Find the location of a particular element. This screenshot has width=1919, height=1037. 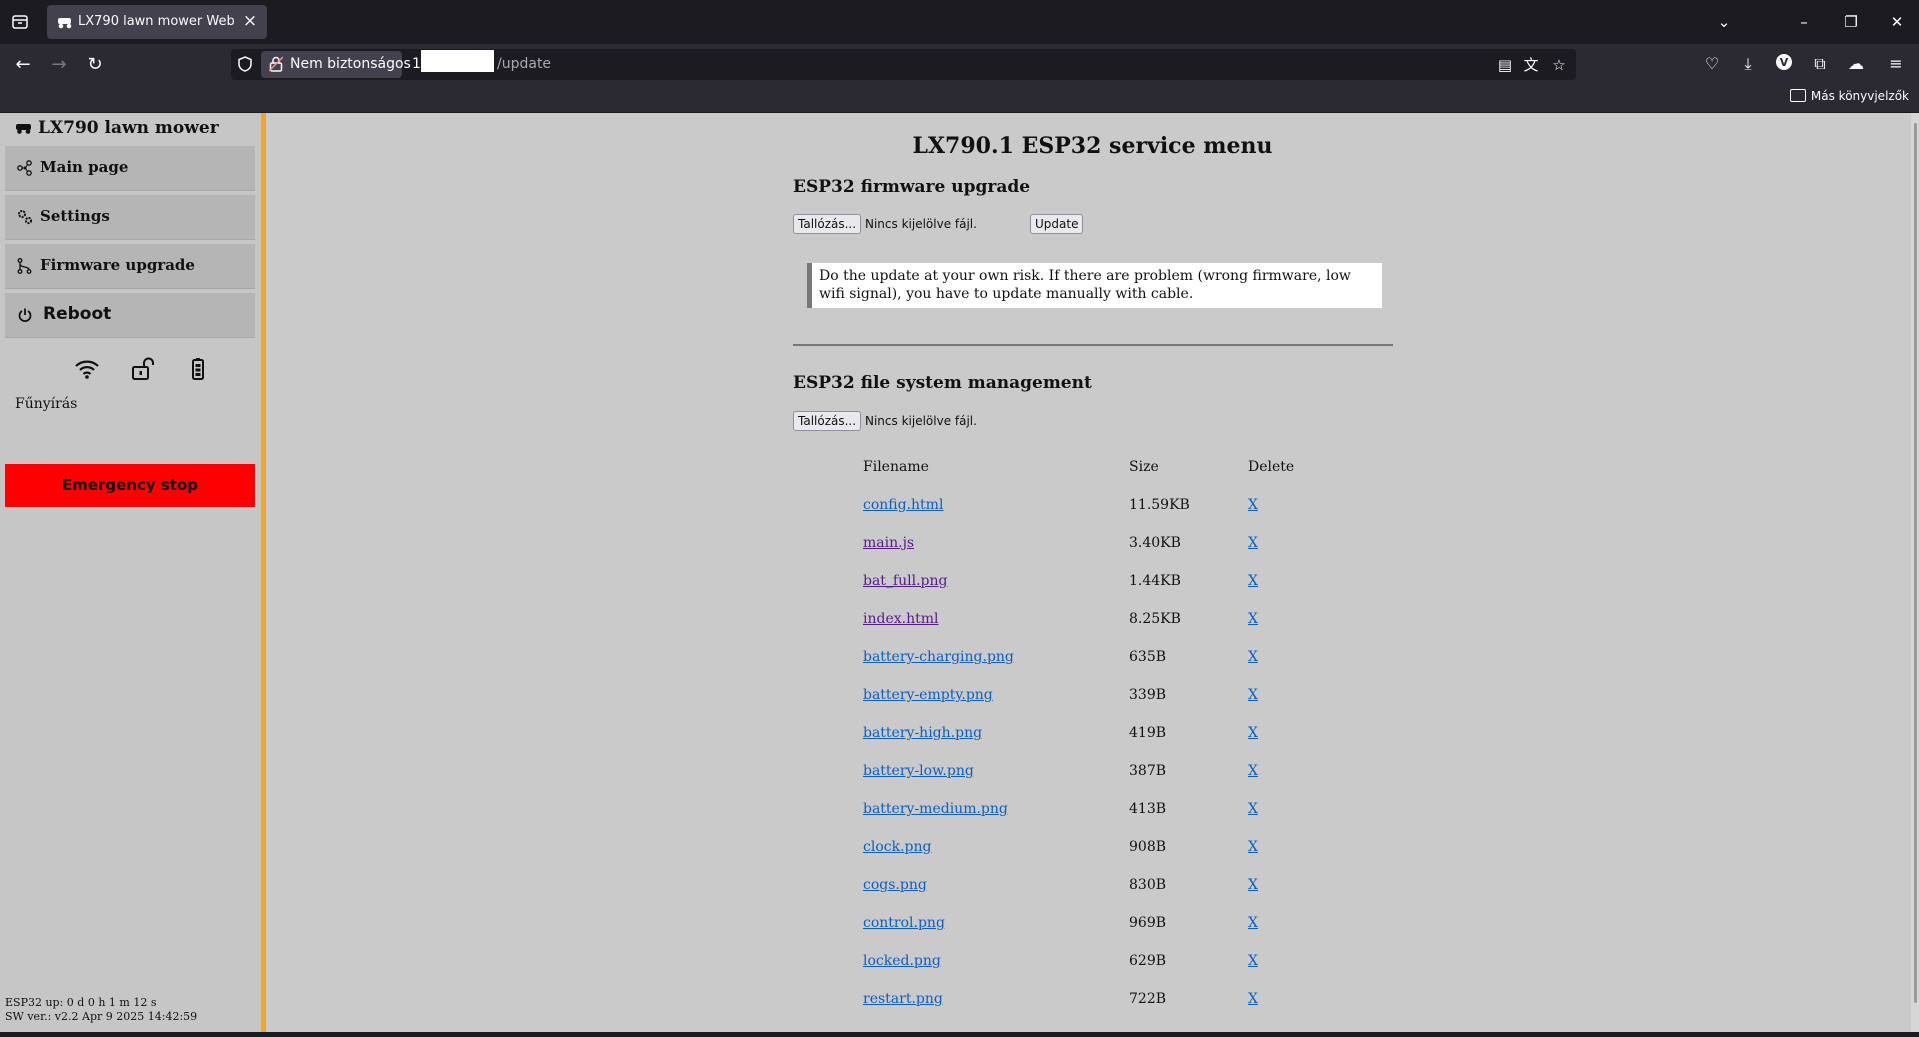

file-link: battery-high.png is located at coordinates (922, 733).